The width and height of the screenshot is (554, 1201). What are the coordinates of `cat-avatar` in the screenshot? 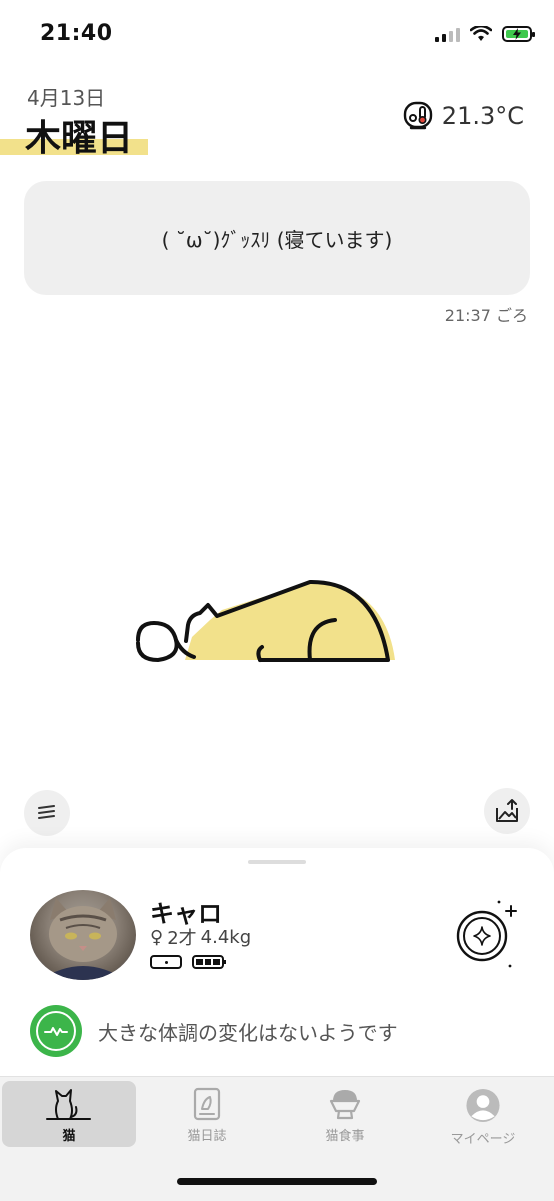 It's located at (83, 935).